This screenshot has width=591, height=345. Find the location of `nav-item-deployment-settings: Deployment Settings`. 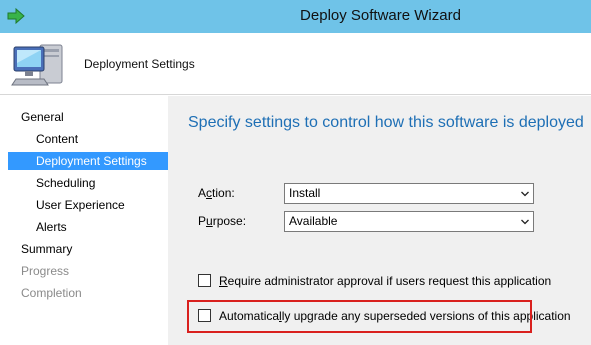

nav-item-deployment-settings: Deployment Settings is located at coordinates (88, 161).